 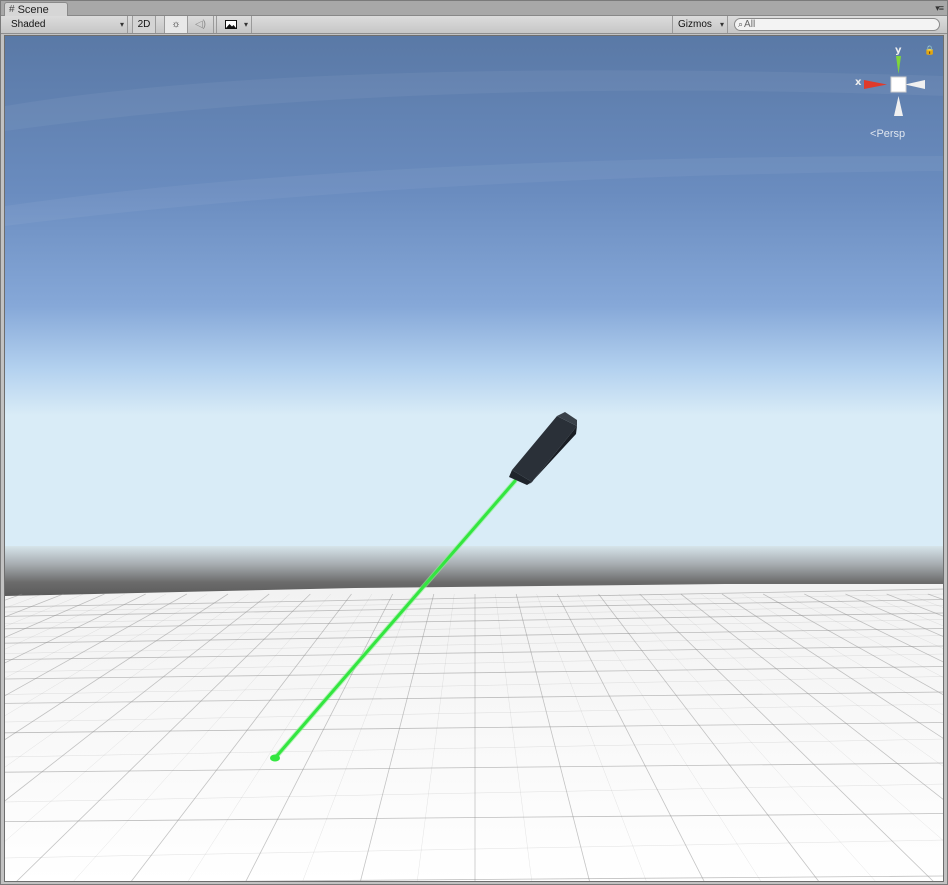 I want to click on 2d-toggle-label: 2D, so click(x=144, y=24).